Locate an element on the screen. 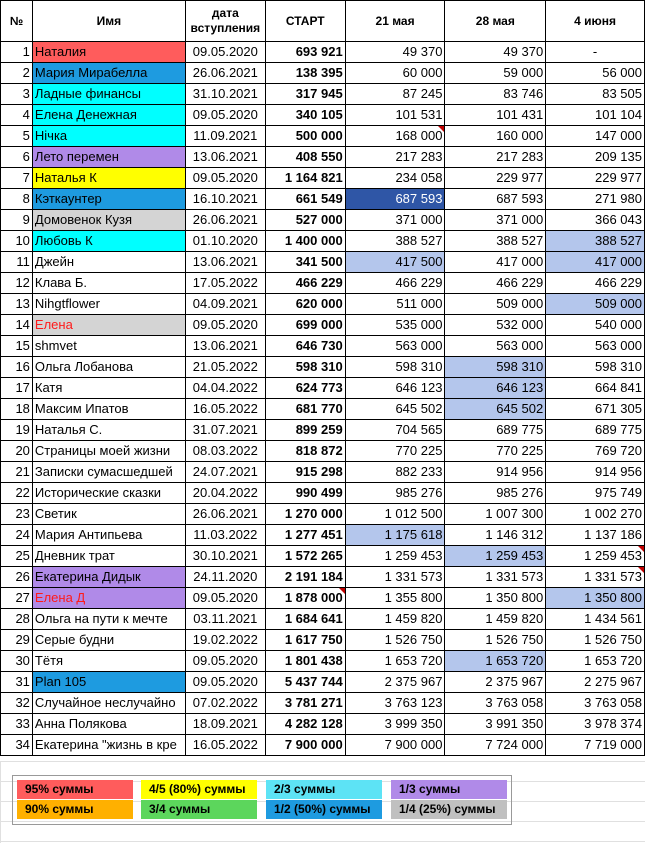  start-amount-cell: 915 298 is located at coordinates (305, 472).